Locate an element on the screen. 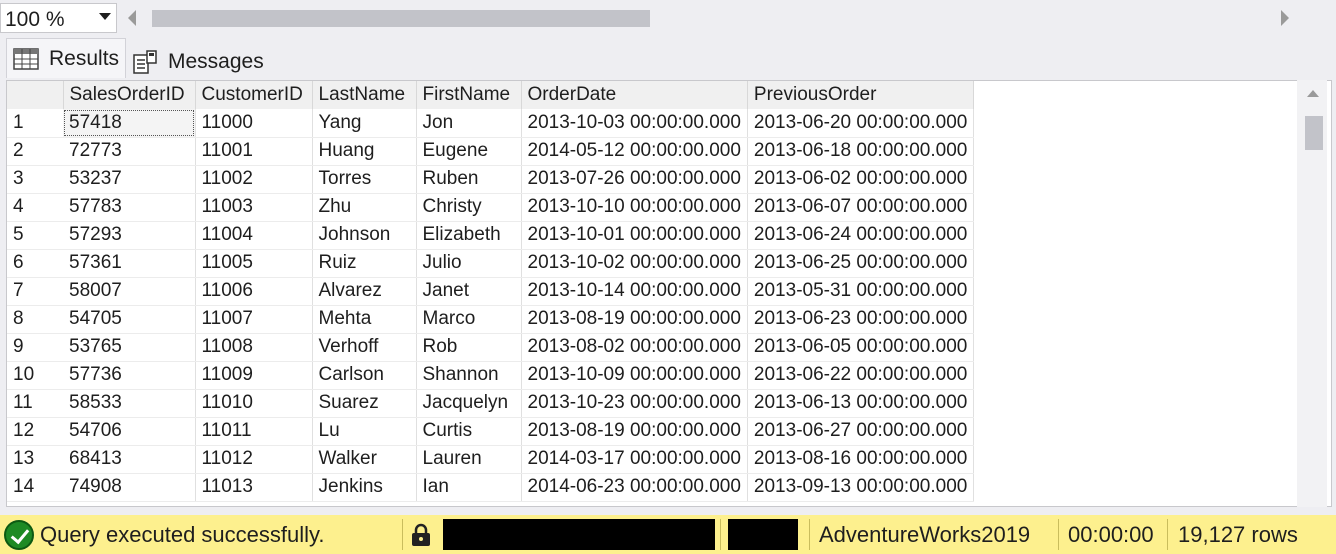 Image resolution: width=1336 pixels, height=554 pixels. table-cell: 53237 is located at coordinates (129, 179).